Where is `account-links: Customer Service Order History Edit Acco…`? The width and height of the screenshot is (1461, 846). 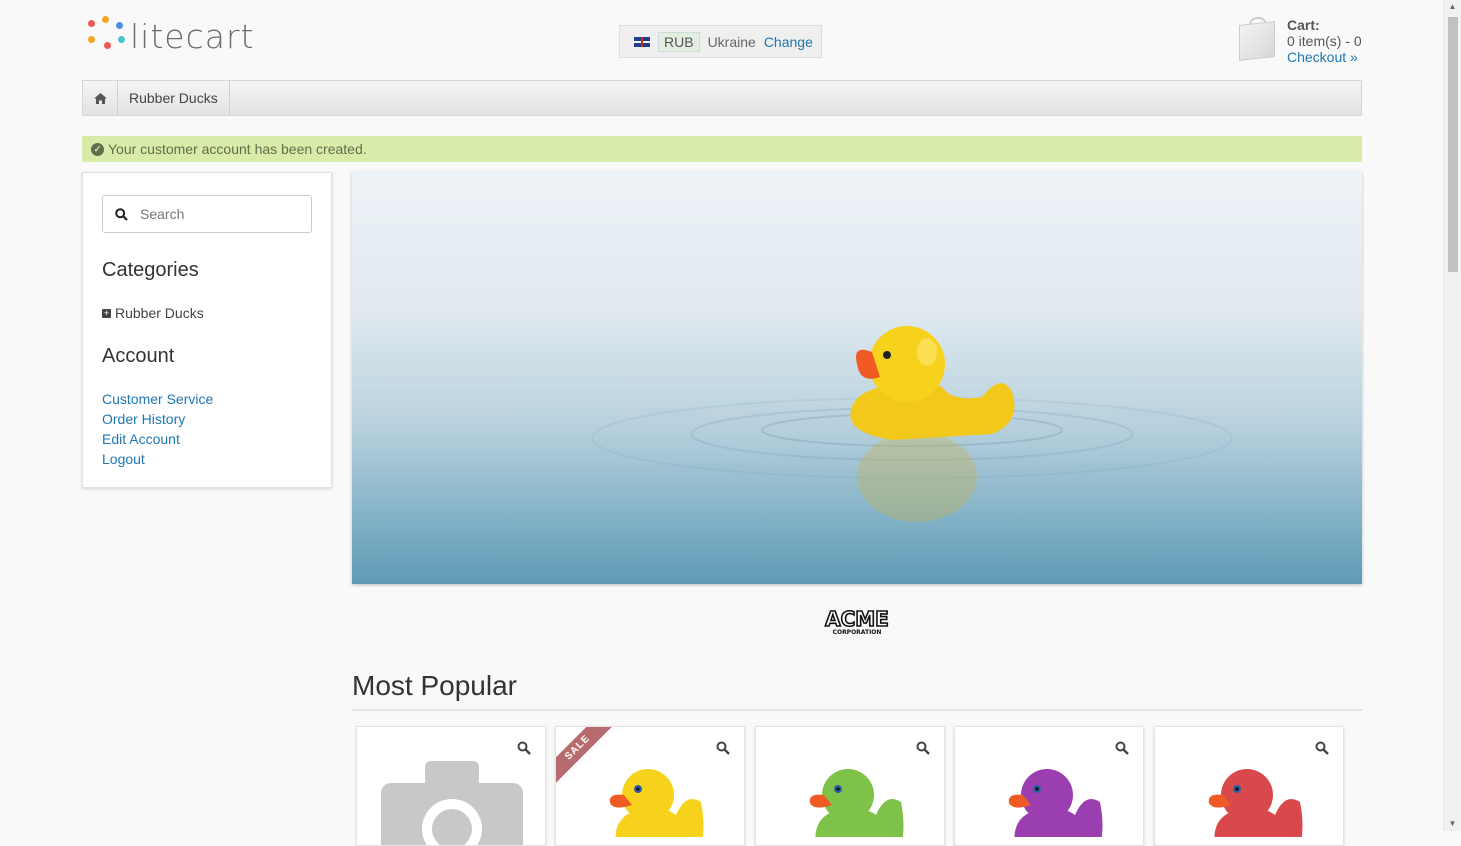
account-links: Customer Service Order History Edit Acco… is located at coordinates (157, 429).